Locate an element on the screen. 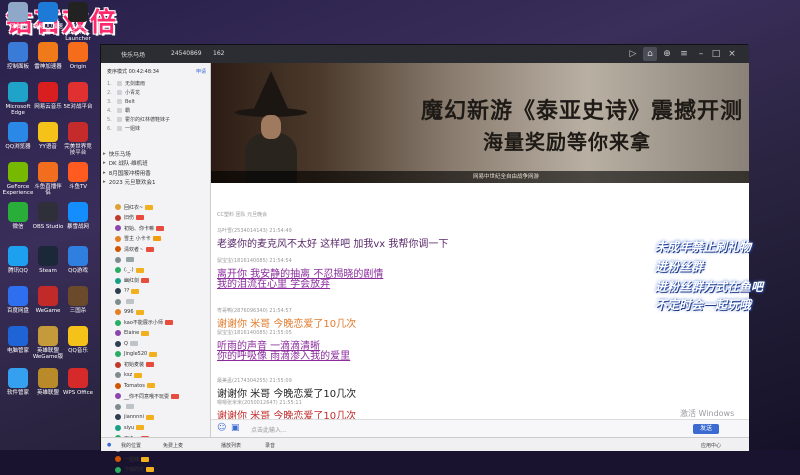  channel-item: ▸8月国服冲榜用香 is located at coordinates (153, 172).